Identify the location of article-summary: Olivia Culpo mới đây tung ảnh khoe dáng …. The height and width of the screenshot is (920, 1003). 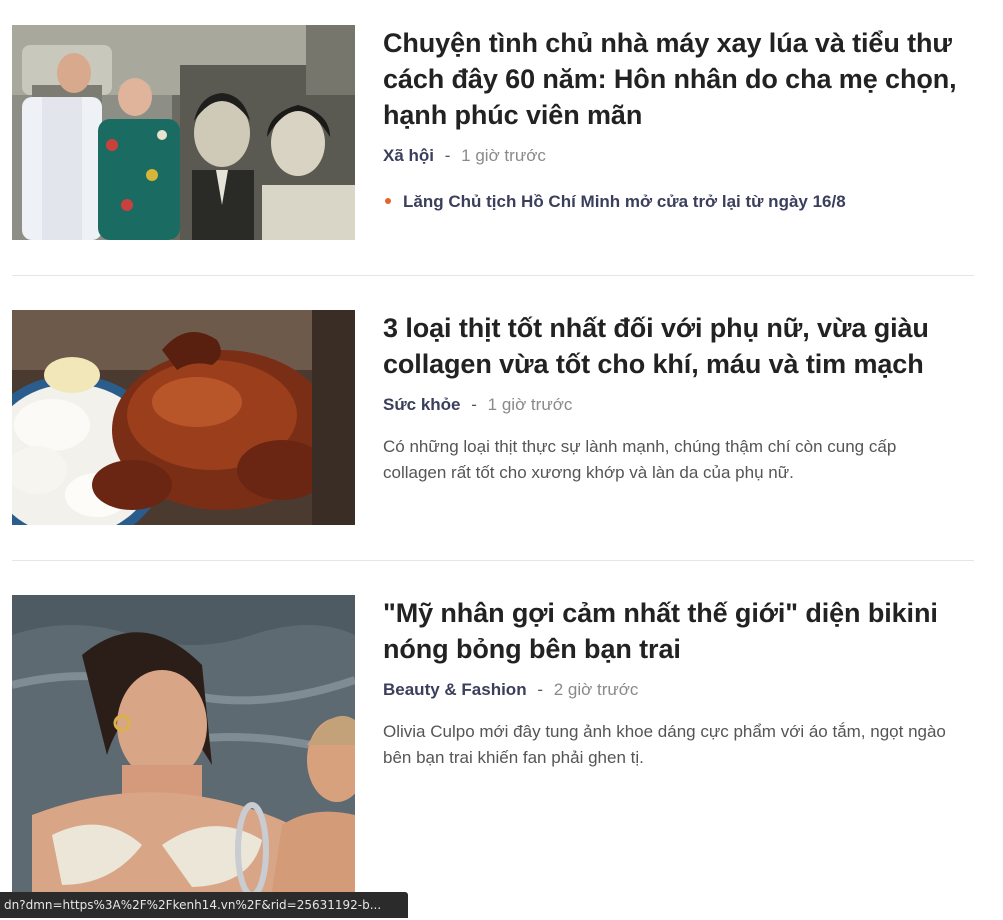
(664, 744).